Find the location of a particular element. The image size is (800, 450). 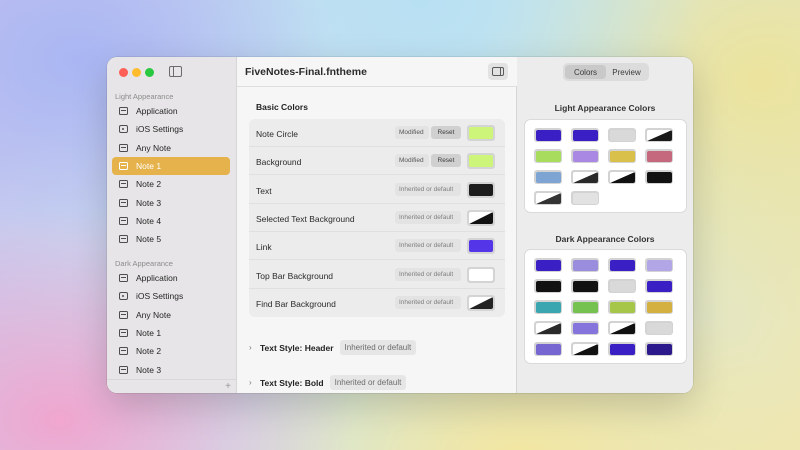

sidebar-item-dark-ios-settings: iOS Settings is located at coordinates (171, 296).